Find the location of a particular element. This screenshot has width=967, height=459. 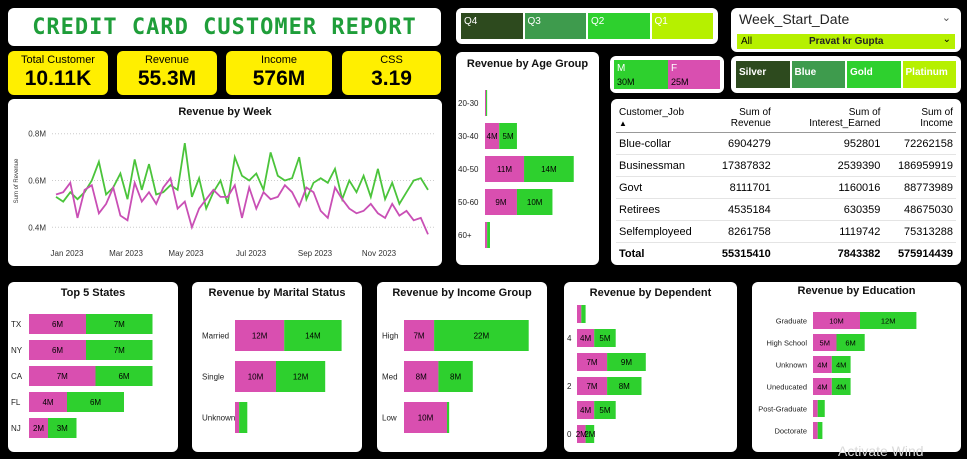

kpi-value: 10.11K is located at coordinates (58, 78).